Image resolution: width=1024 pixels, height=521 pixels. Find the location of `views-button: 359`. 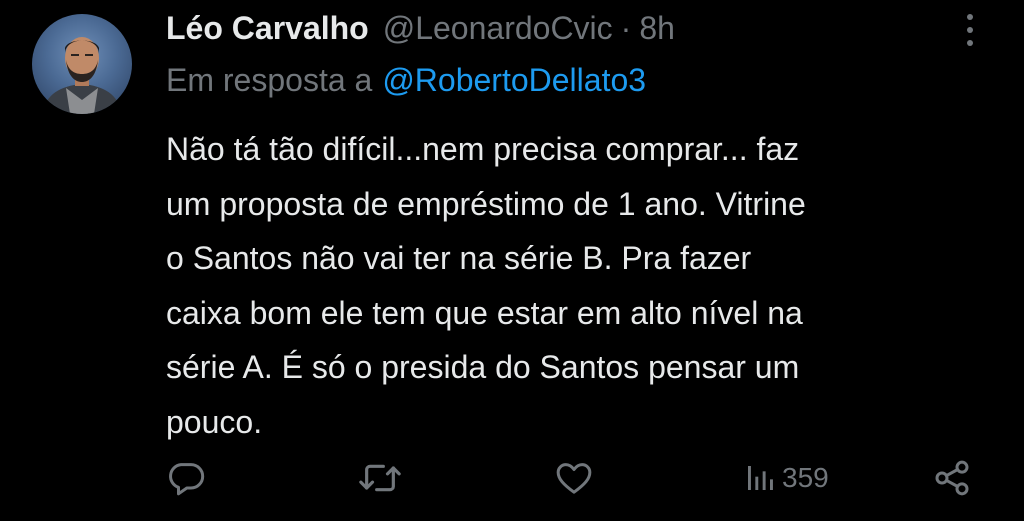

views-button: 359 is located at coordinates (786, 478).